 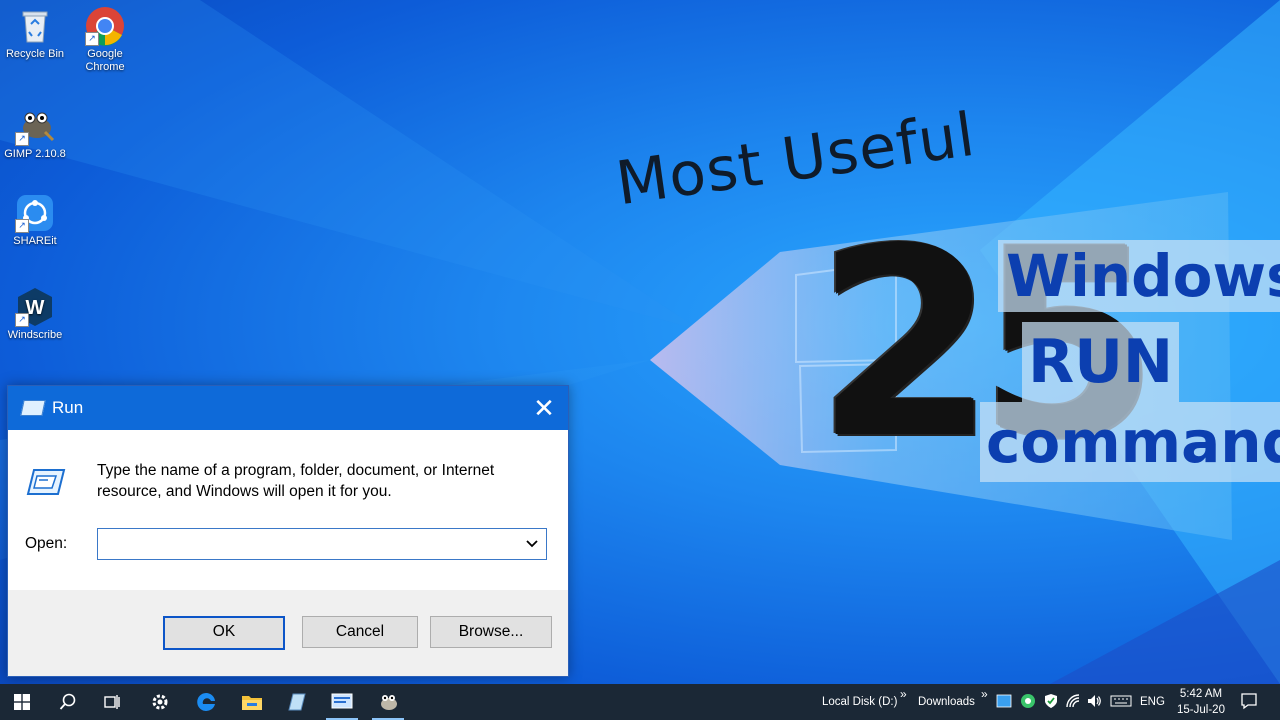 What do you see at coordinates (35, 307) in the screenshot?
I see `windscribe-icon: W ↗` at bounding box center [35, 307].